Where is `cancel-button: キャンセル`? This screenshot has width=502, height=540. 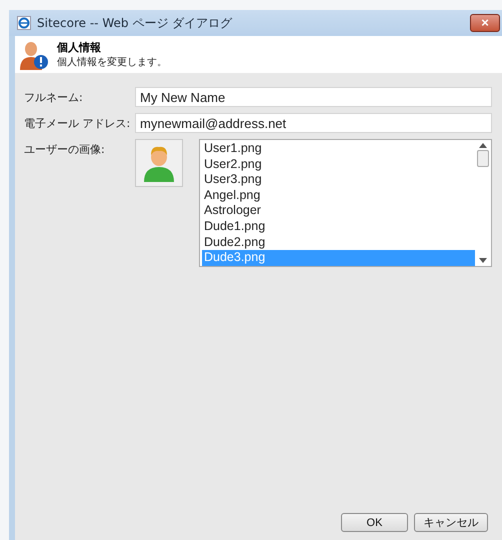 cancel-button: キャンセル is located at coordinates (451, 522).